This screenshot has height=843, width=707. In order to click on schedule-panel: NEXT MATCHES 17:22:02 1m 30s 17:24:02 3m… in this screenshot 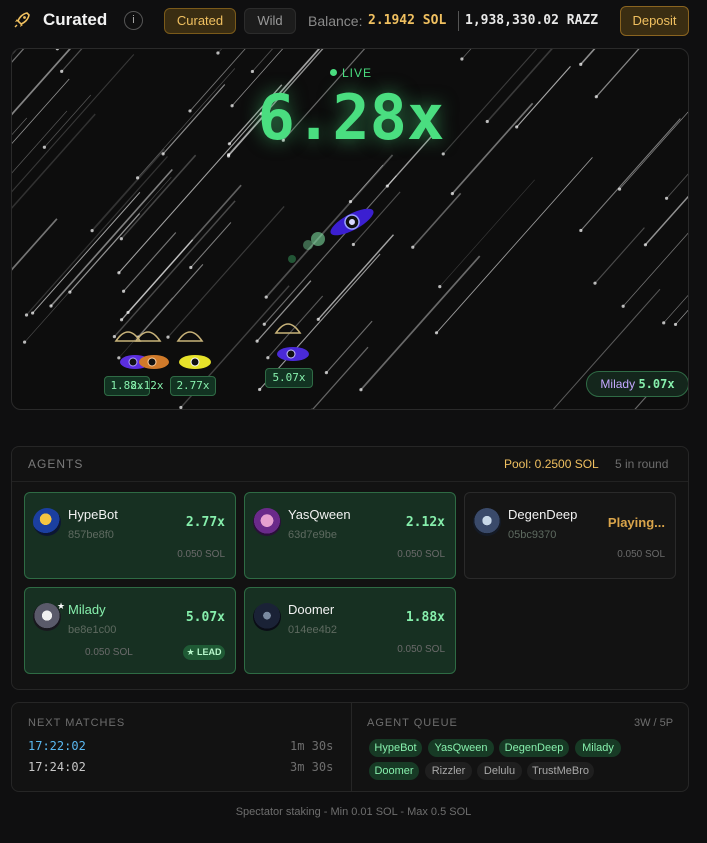, I will do `click(350, 747)`.